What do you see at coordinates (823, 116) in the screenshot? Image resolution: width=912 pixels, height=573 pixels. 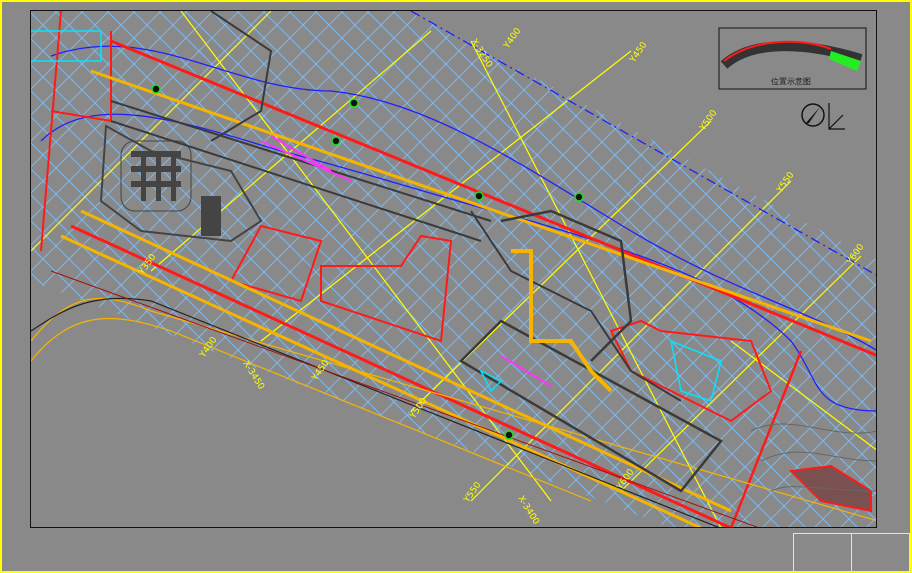 I see `north-arrow-icon` at bounding box center [823, 116].